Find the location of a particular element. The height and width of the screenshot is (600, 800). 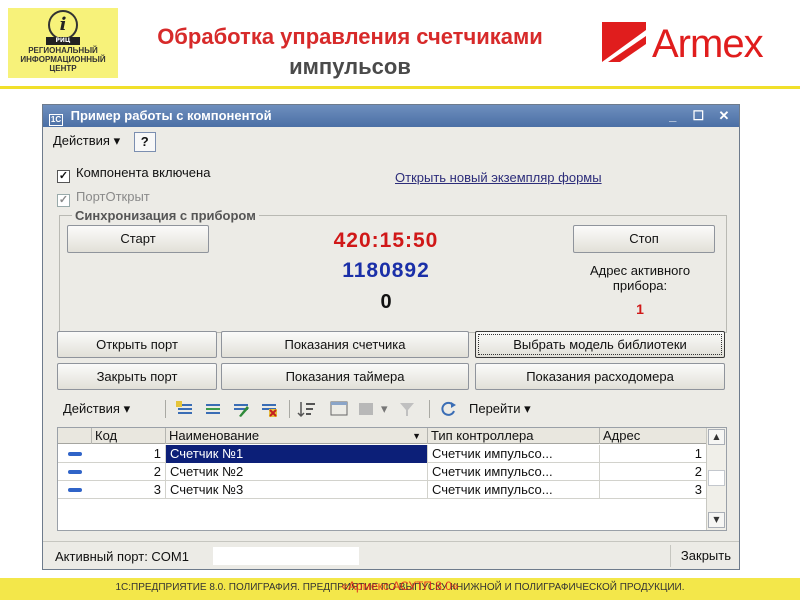

add-row-icon is located at coordinates (185, 409).